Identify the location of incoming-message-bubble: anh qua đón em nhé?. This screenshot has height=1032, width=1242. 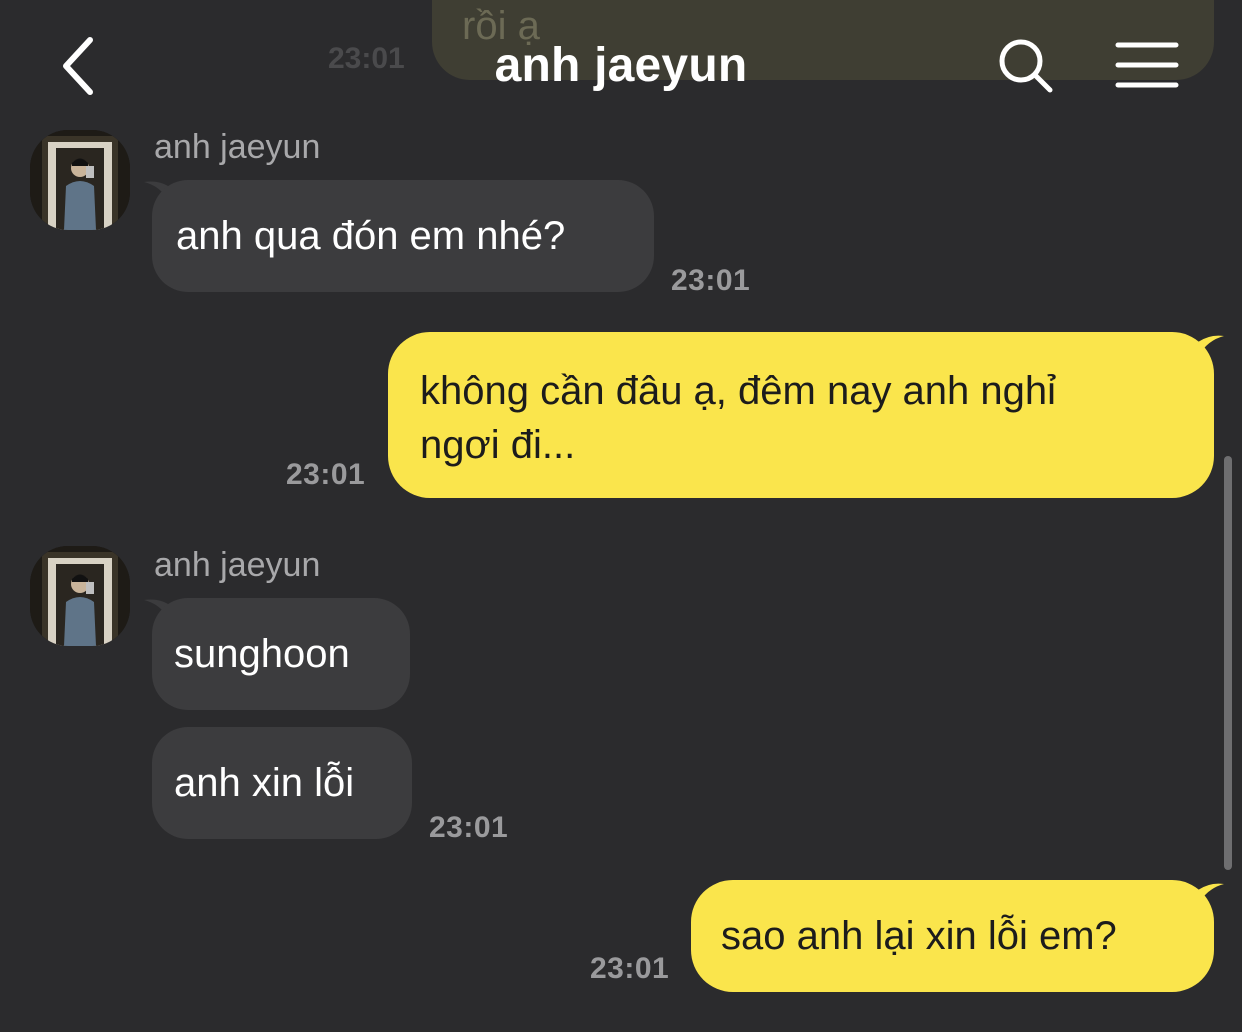
(403, 236).